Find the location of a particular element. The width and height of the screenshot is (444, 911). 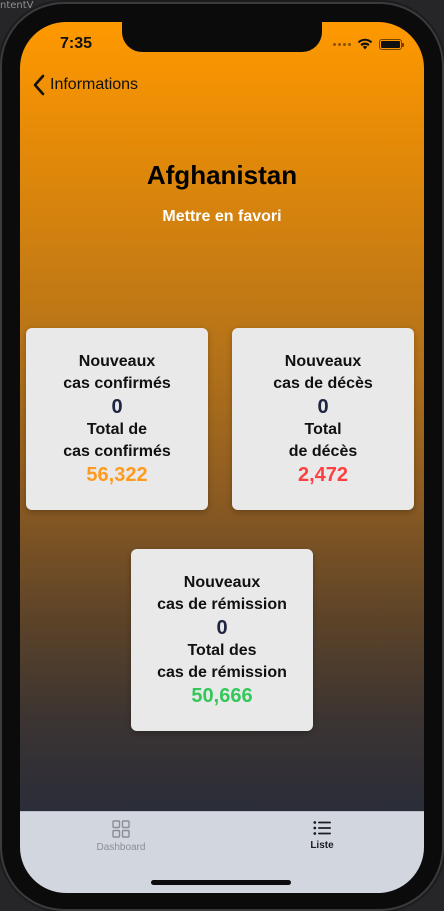

new-deaths-value: 0 is located at coordinates (323, 407).